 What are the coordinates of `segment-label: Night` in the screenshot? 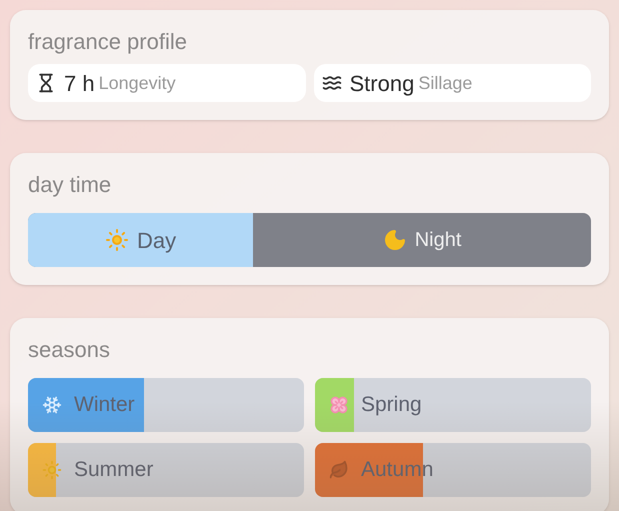 It's located at (438, 240).